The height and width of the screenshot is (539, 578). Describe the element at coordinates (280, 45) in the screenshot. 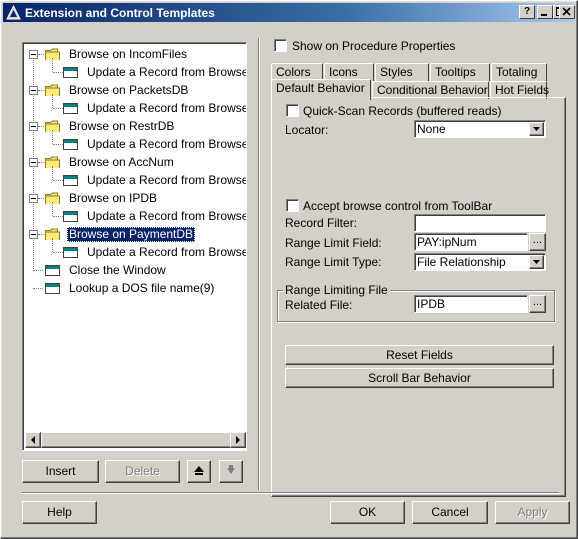

I see `show-on-procedure-checkbox` at that location.